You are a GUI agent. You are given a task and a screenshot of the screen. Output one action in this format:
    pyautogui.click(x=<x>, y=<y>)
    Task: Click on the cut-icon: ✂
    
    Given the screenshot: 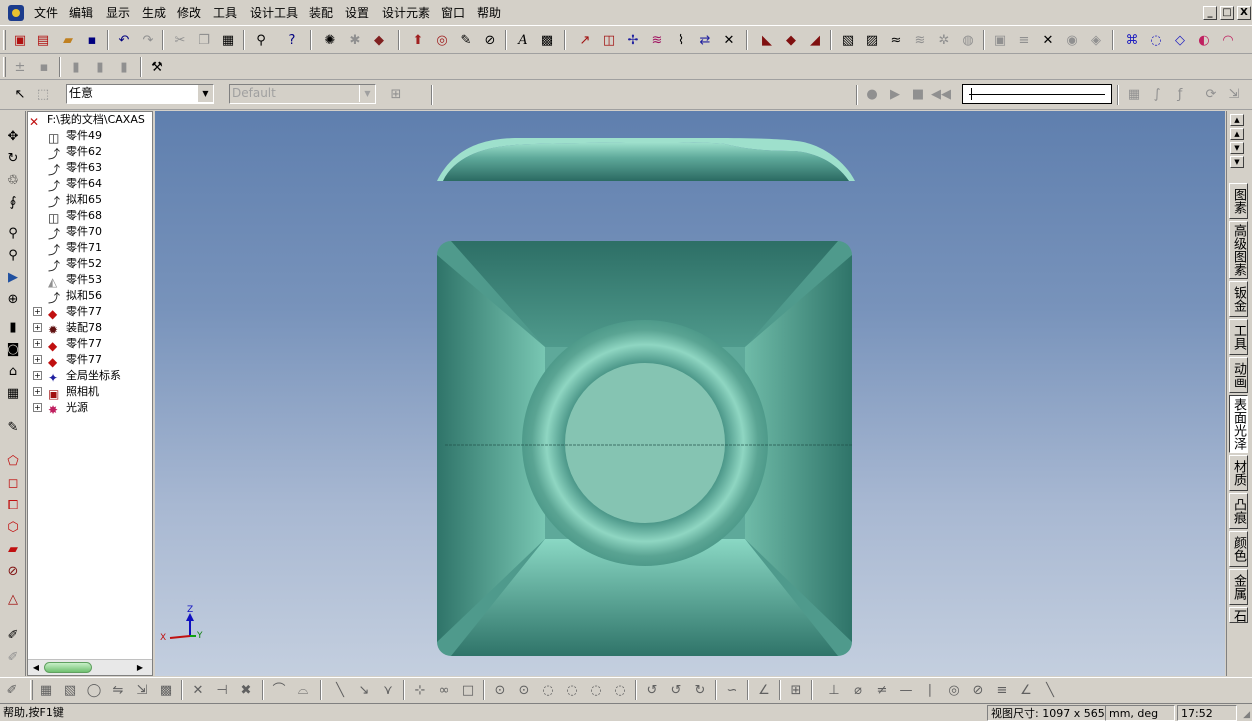 What is the action you would take?
    pyautogui.click(x=180, y=40)
    